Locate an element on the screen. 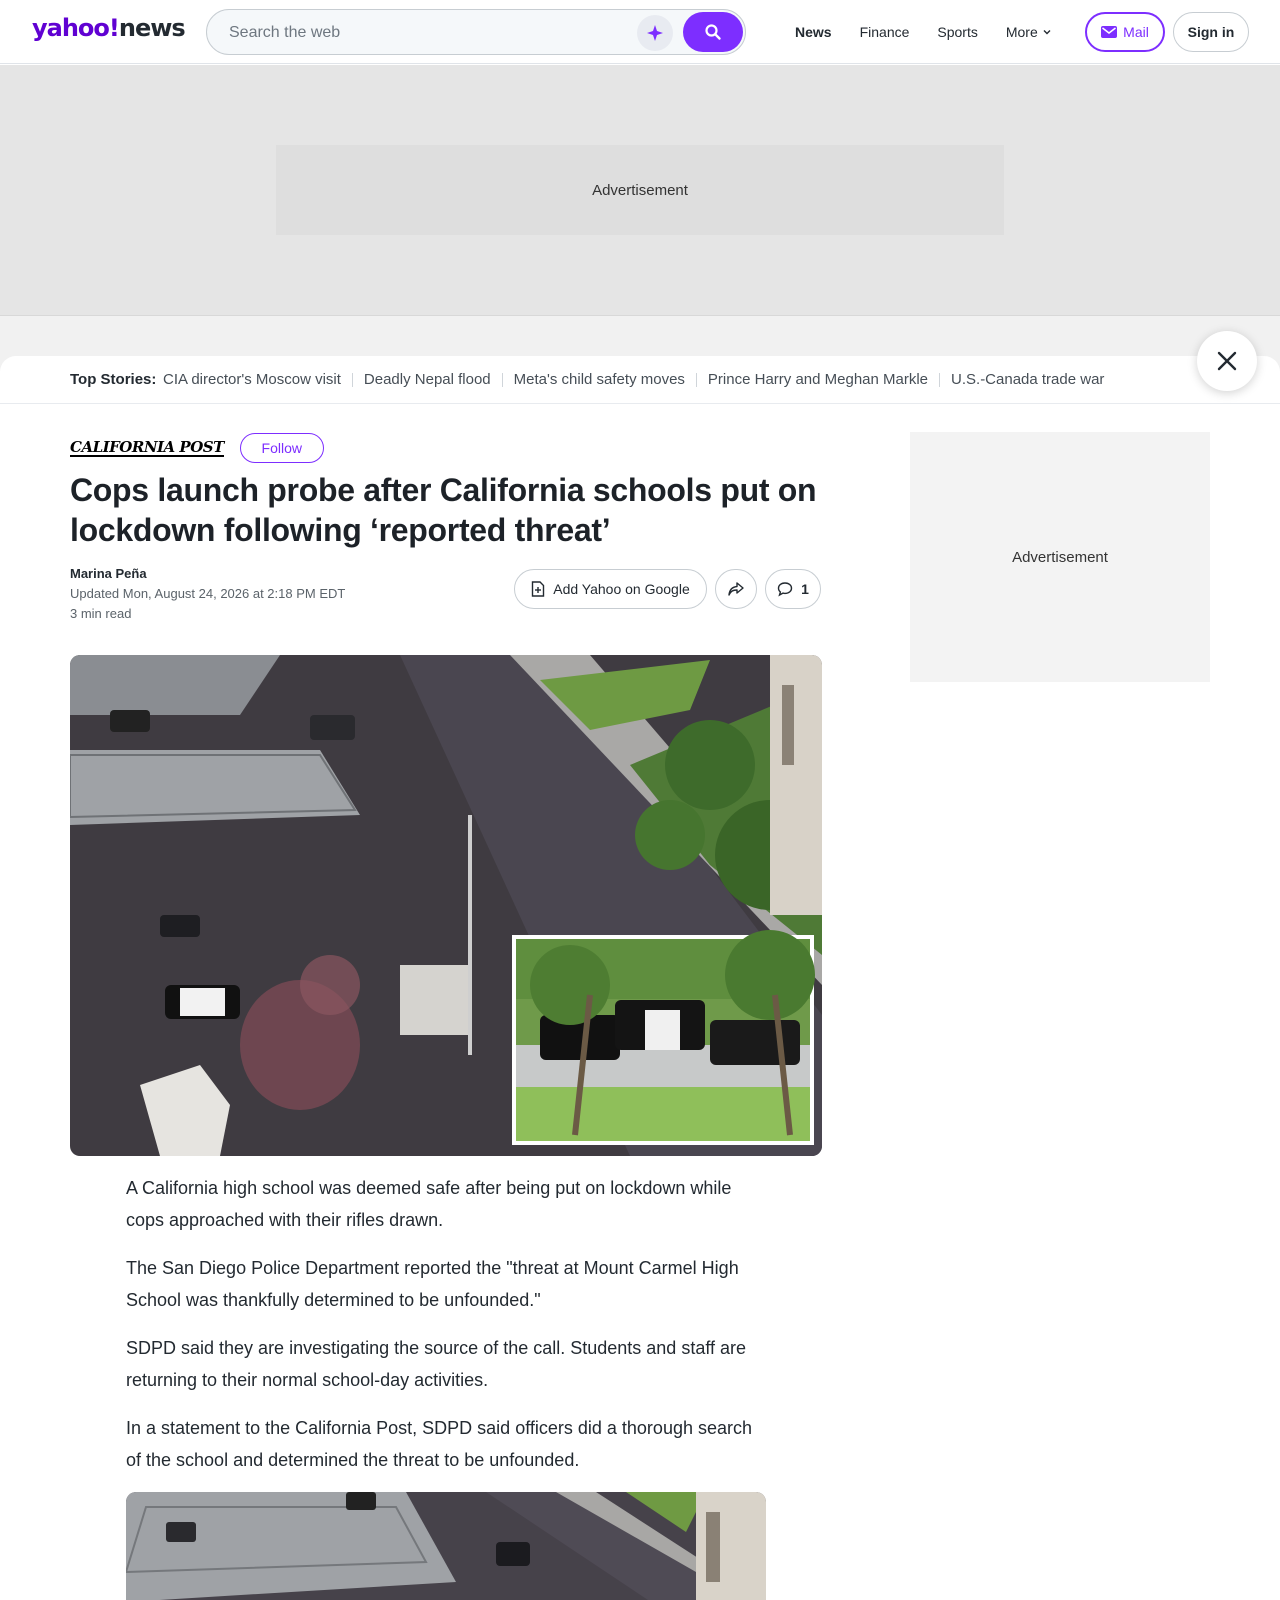 This screenshot has height=1600, width=1280. close-ad-button is located at coordinates (1227, 361).